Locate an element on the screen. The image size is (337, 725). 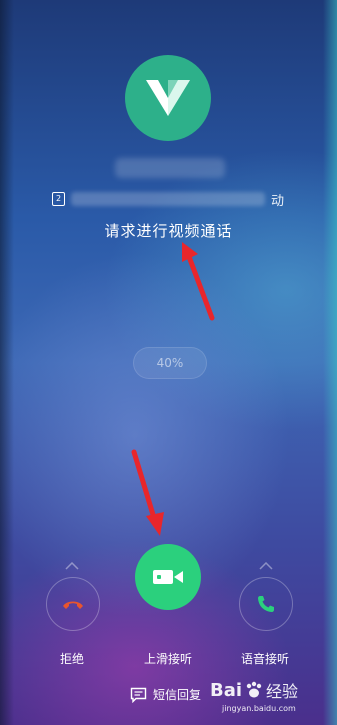
paw-icon is located at coordinates (254, 689).